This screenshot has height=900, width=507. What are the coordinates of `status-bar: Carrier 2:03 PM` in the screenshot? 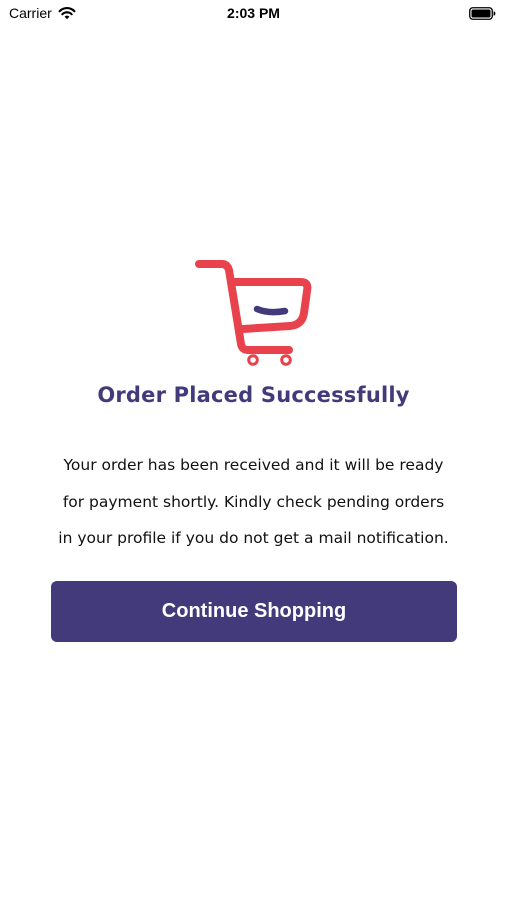 It's located at (253, 14).